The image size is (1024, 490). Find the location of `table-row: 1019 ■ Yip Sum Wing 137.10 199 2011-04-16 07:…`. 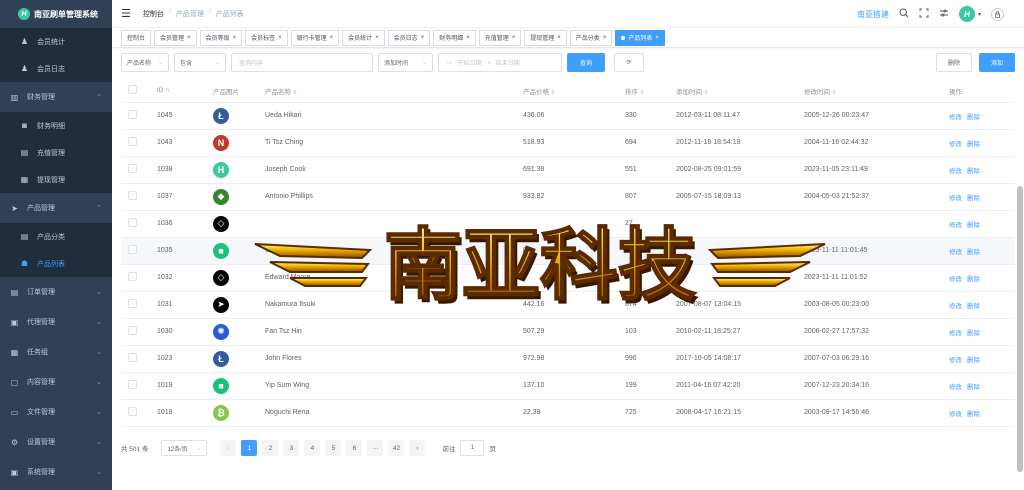

table-row: 1019 ■ Yip Sum Wing 137.10 199 2011-04-16 07:… is located at coordinates (568, 386).